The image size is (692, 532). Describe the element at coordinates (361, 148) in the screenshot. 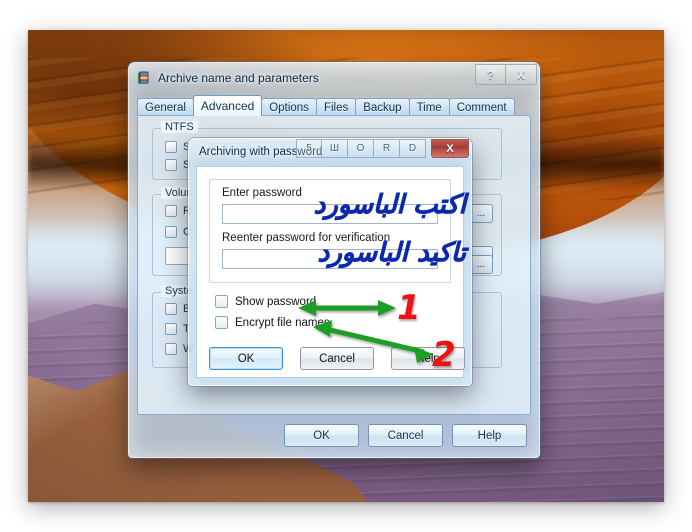

I see `titlebar-letter-3: O` at that location.